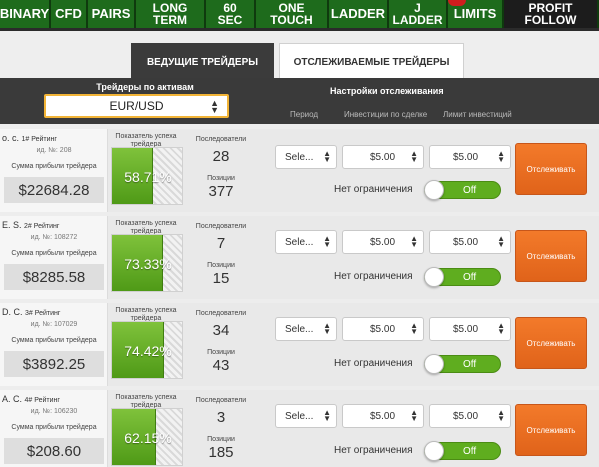 The width and height of the screenshot is (599, 467). I want to click on nav-tab-label: PAIRS, so click(111, 13).